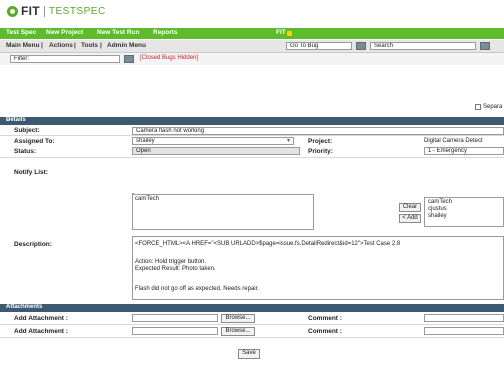 This screenshot has width=504, height=376. Describe the element at coordinates (25, 151) in the screenshot. I see `status-label: Status:` at that location.